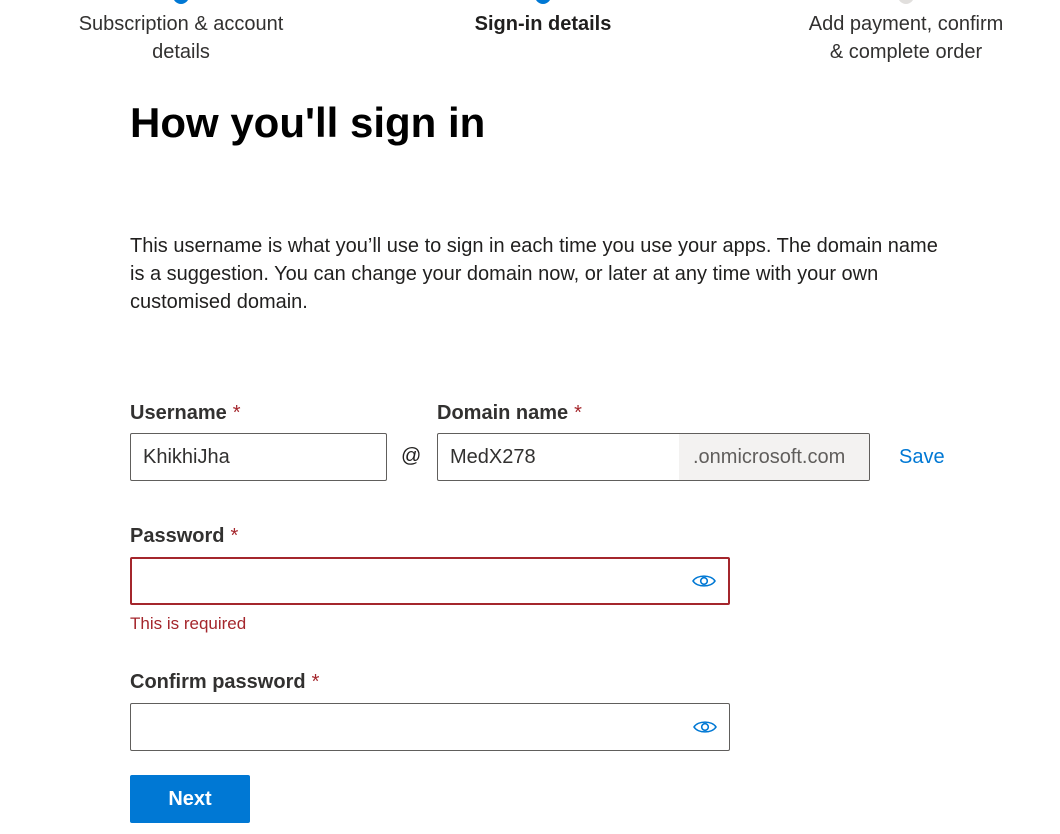 The width and height of the screenshot is (1060, 834). I want to click on confirm-password-label: Confirm password *, so click(224, 682).